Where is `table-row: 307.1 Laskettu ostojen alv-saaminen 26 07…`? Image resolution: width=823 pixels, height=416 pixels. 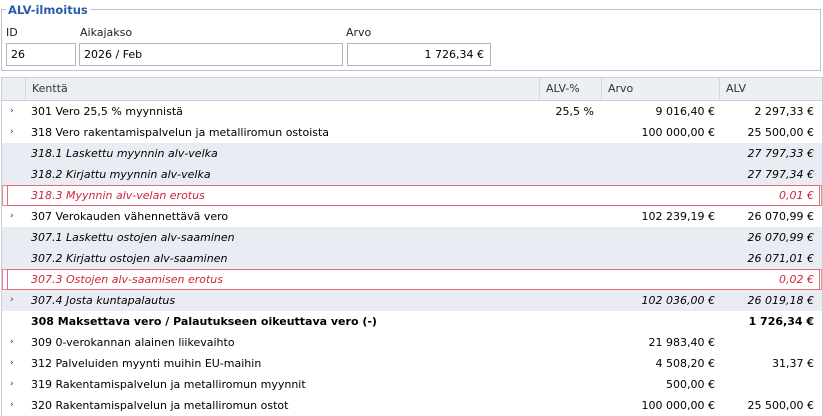
table-row: 307.1 Laskettu ostojen alv-saaminen 26 07… is located at coordinates (412, 237).